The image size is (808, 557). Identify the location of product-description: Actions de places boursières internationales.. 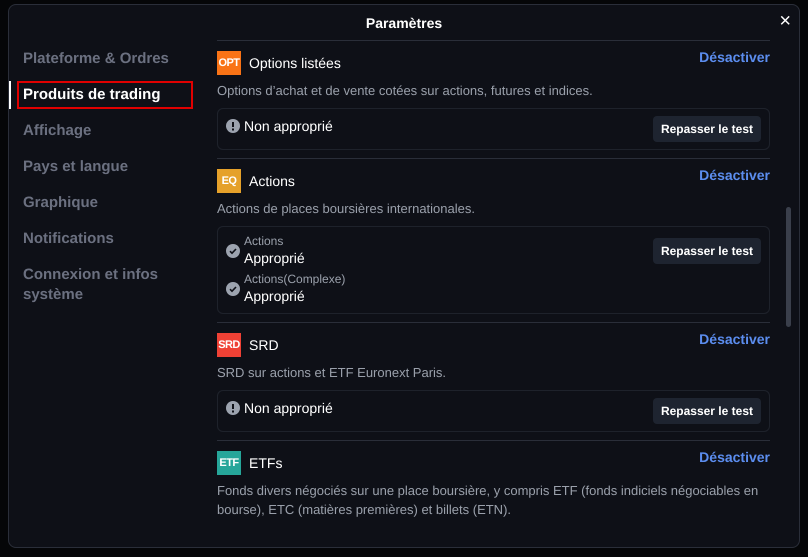
(346, 209).